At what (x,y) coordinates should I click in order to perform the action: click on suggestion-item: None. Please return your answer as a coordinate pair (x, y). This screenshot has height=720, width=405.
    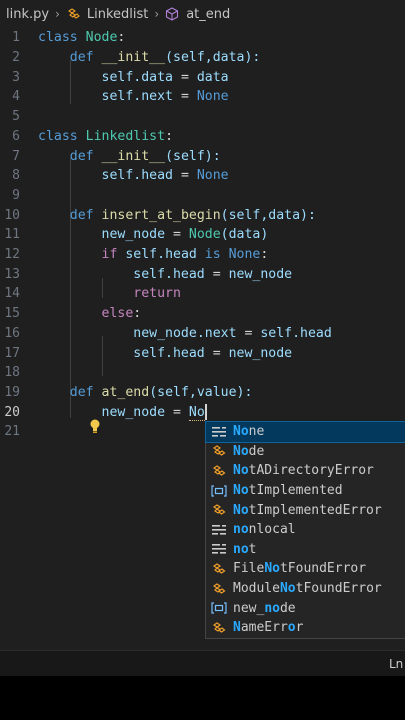
    Looking at the image, I should click on (305, 432).